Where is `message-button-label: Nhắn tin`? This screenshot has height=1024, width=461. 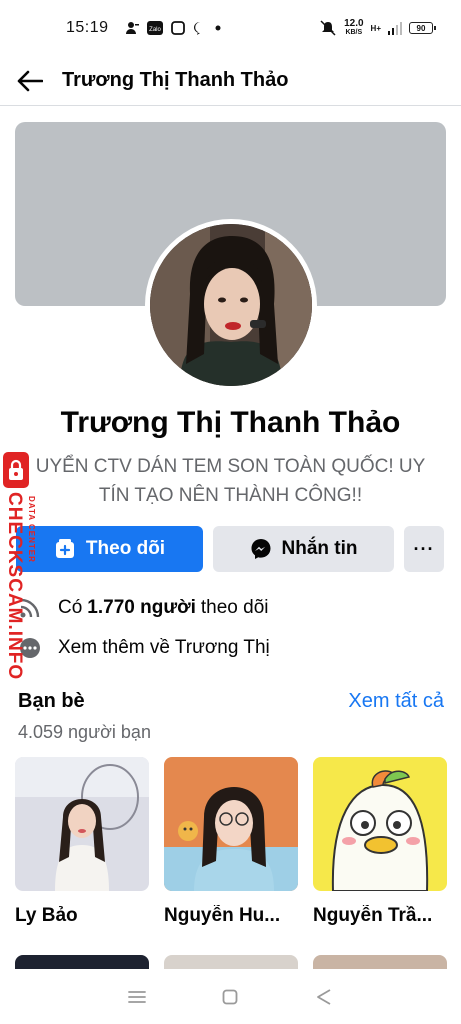
message-button-label: Nhắn tin is located at coordinates (319, 548).